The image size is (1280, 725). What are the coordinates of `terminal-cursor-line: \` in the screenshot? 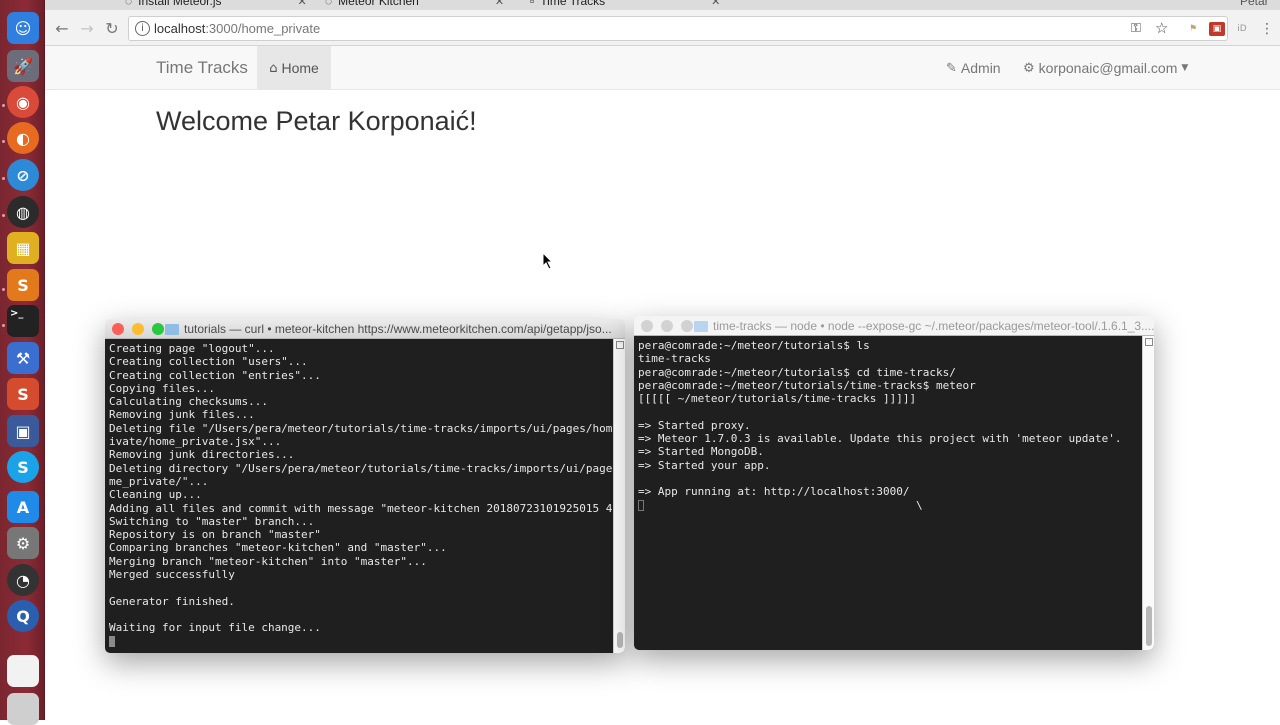 It's located at (896, 505).